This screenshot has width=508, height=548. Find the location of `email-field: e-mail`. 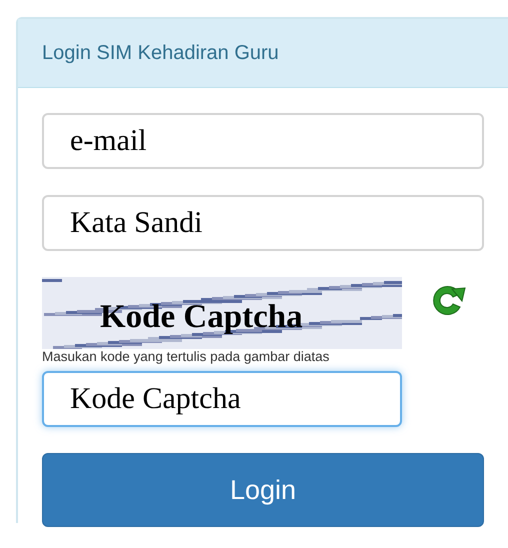

email-field: e-mail is located at coordinates (263, 141).